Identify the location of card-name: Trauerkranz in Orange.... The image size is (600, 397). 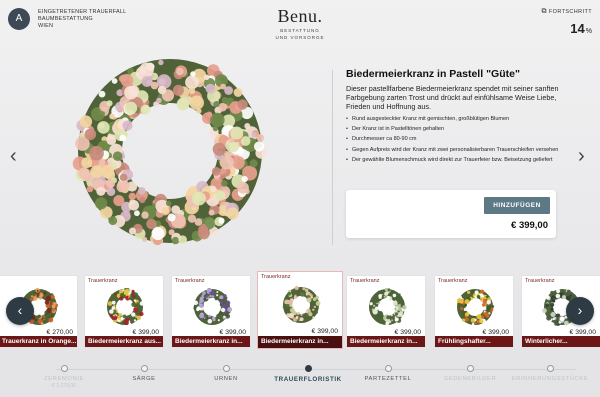
(38, 341).